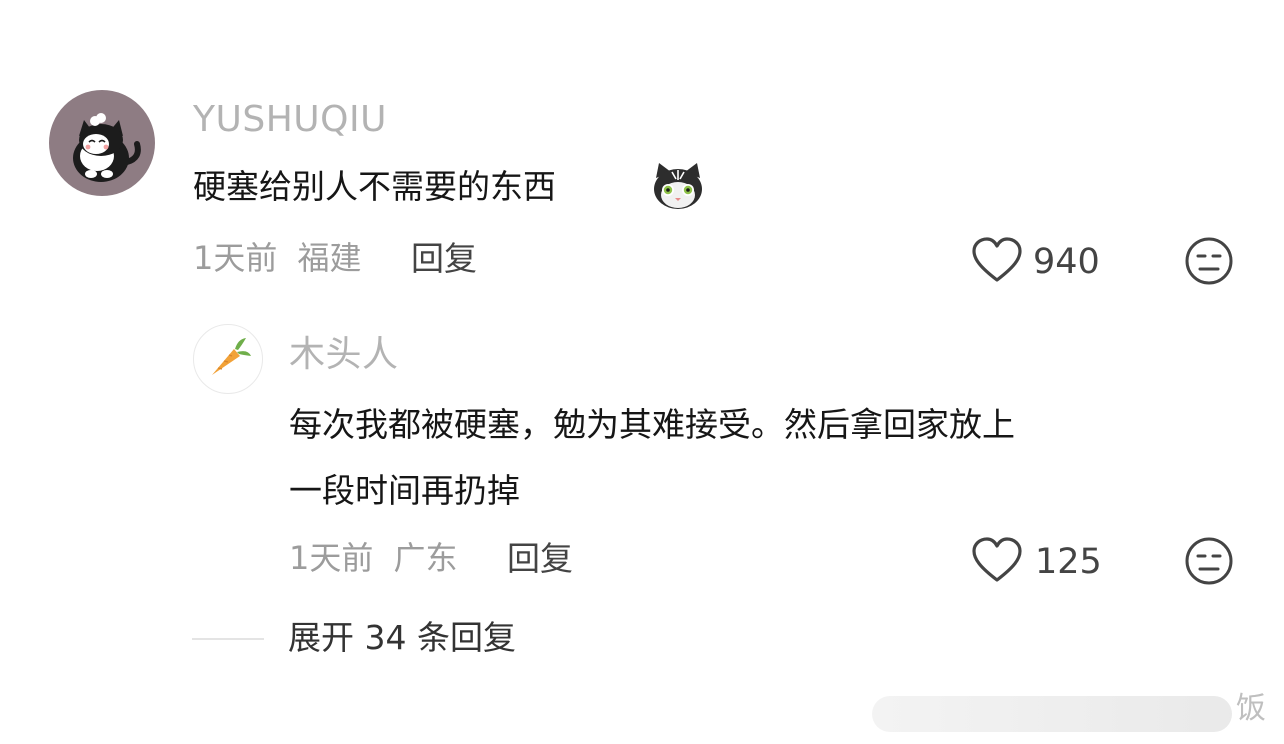 Image resolution: width=1284 pixels, height=744 pixels. What do you see at coordinates (107, 147) in the screenshot?
I see `cat-avatar-icon` at bounding box center [107, 147].